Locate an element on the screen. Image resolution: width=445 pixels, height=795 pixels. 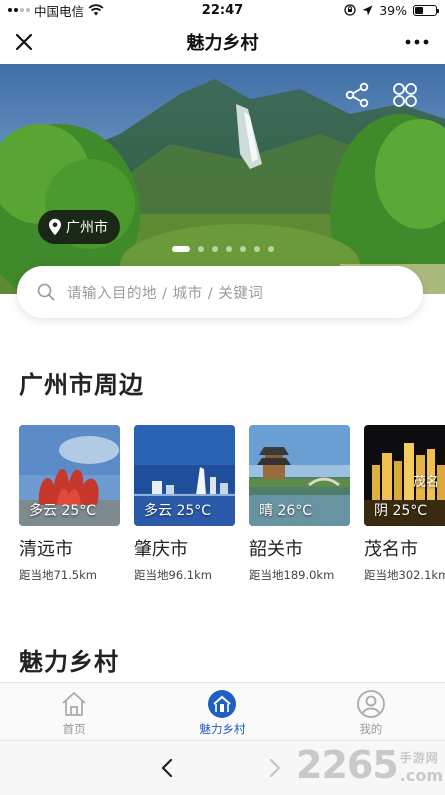
search-icon is located at coordinates (46, 292).